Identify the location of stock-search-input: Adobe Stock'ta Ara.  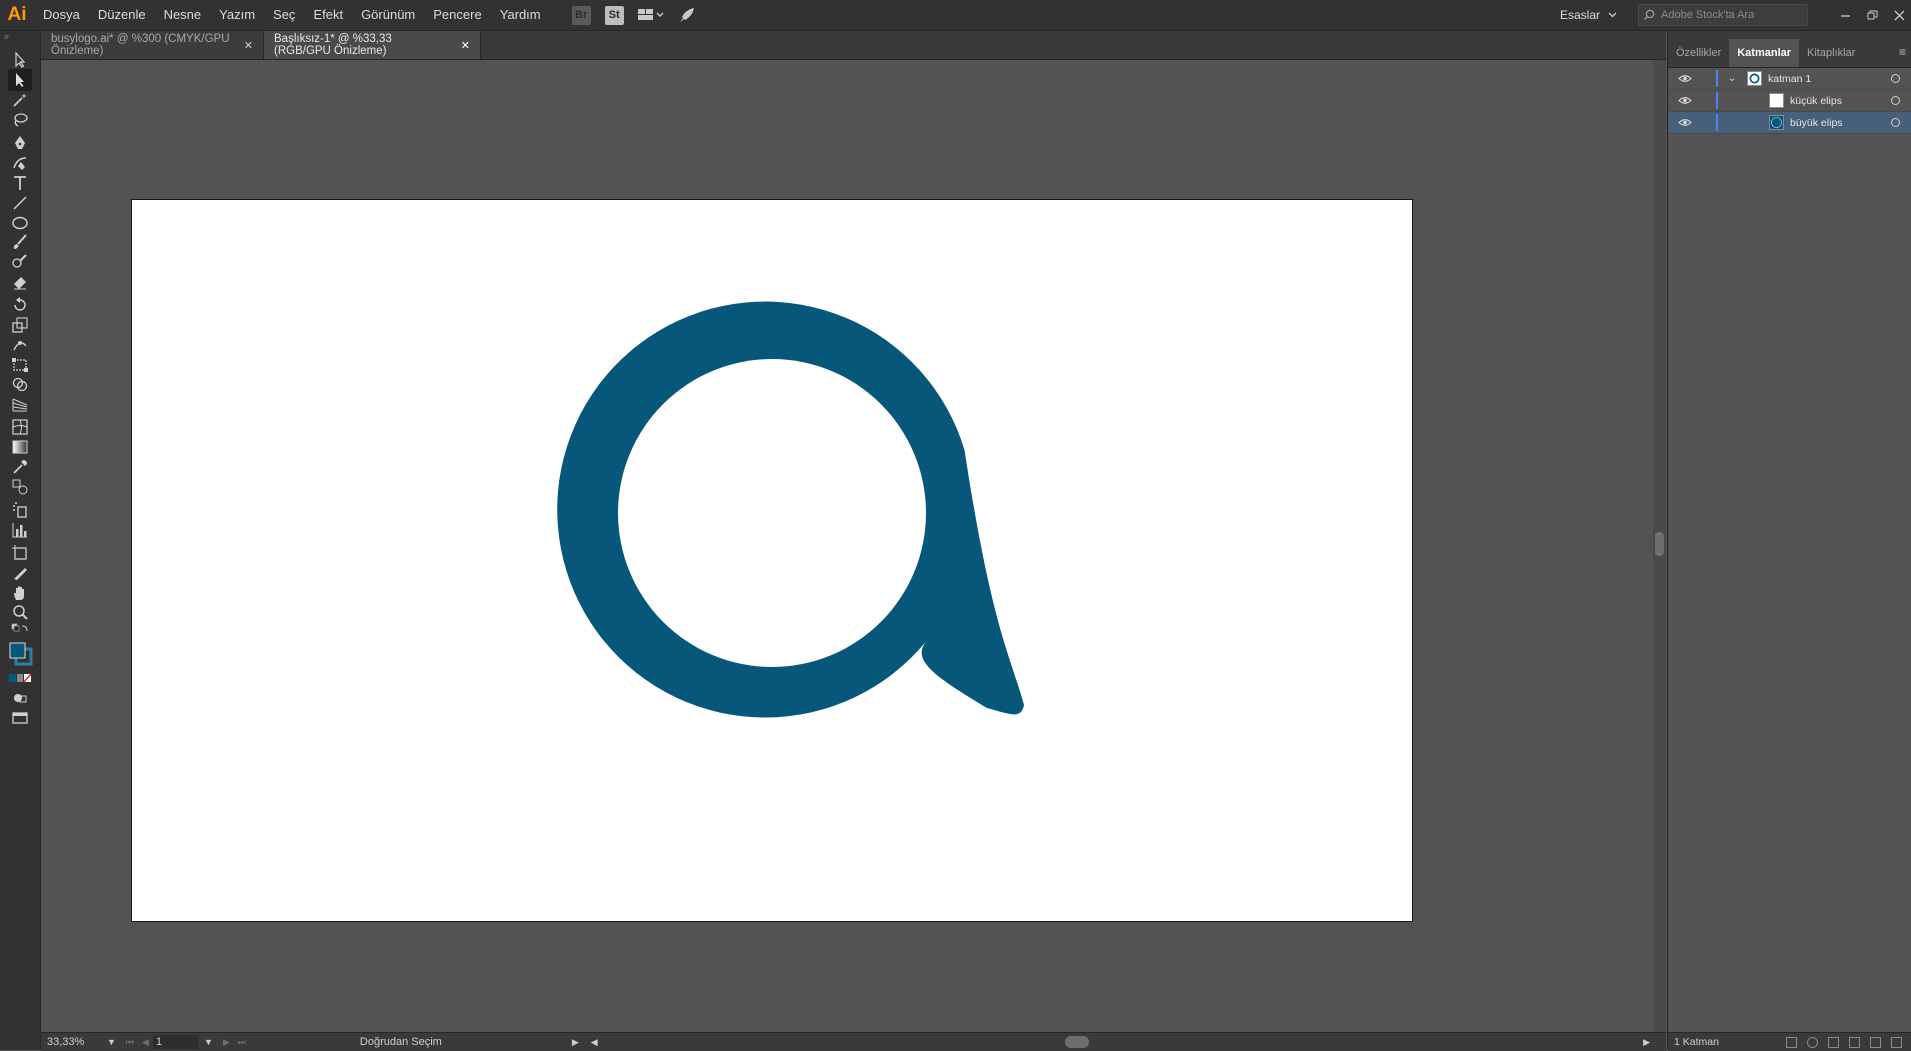
(1723, 15).